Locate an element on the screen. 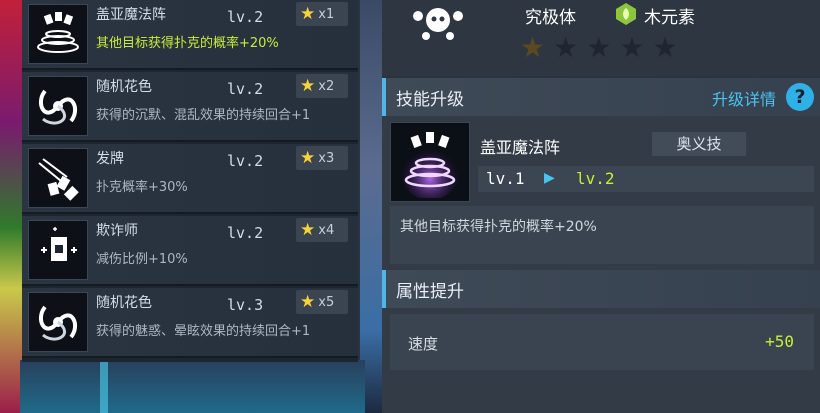 This screenshot has height=413, width=820. skill-detail-description-box: 其他目标获得扑克的概率+20% is located at coordinates (602, 235).